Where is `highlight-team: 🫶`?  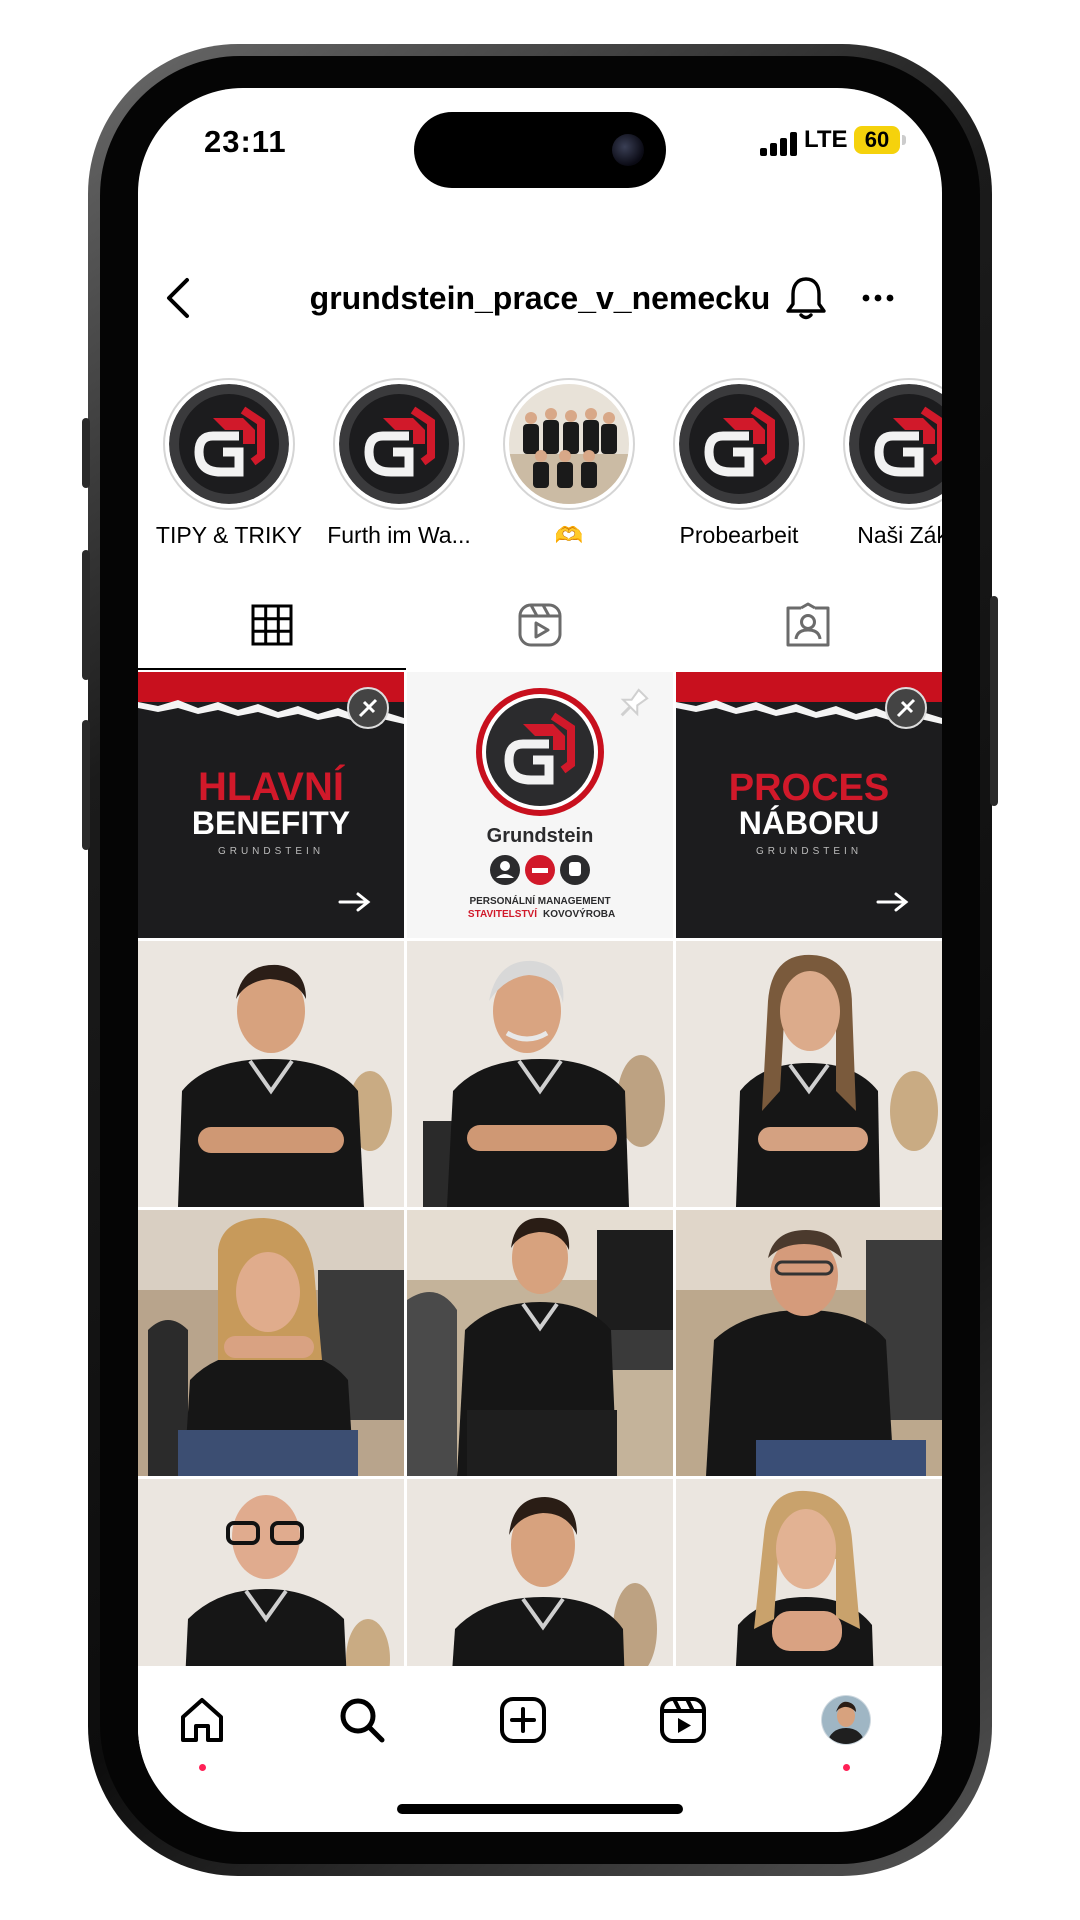 highlight-team: 🫶 is located at coordinates (569, 463).